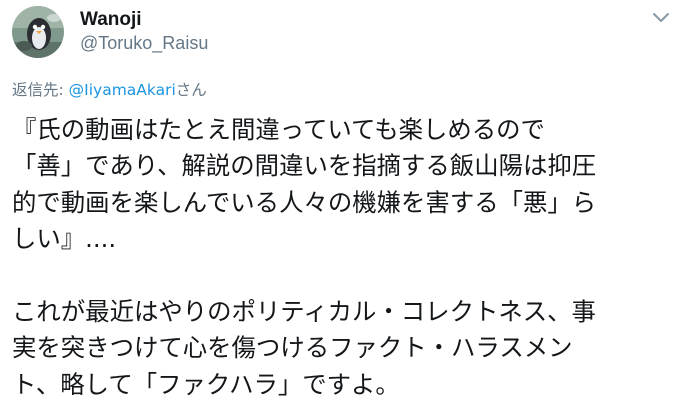 This screenshot has width=680, height=416. Describe the element at coordinates (304, 311) in the screenshot. I see `tweet-text-line: これが最近はやりのポリティカル・コレクトネス、事` at that location.